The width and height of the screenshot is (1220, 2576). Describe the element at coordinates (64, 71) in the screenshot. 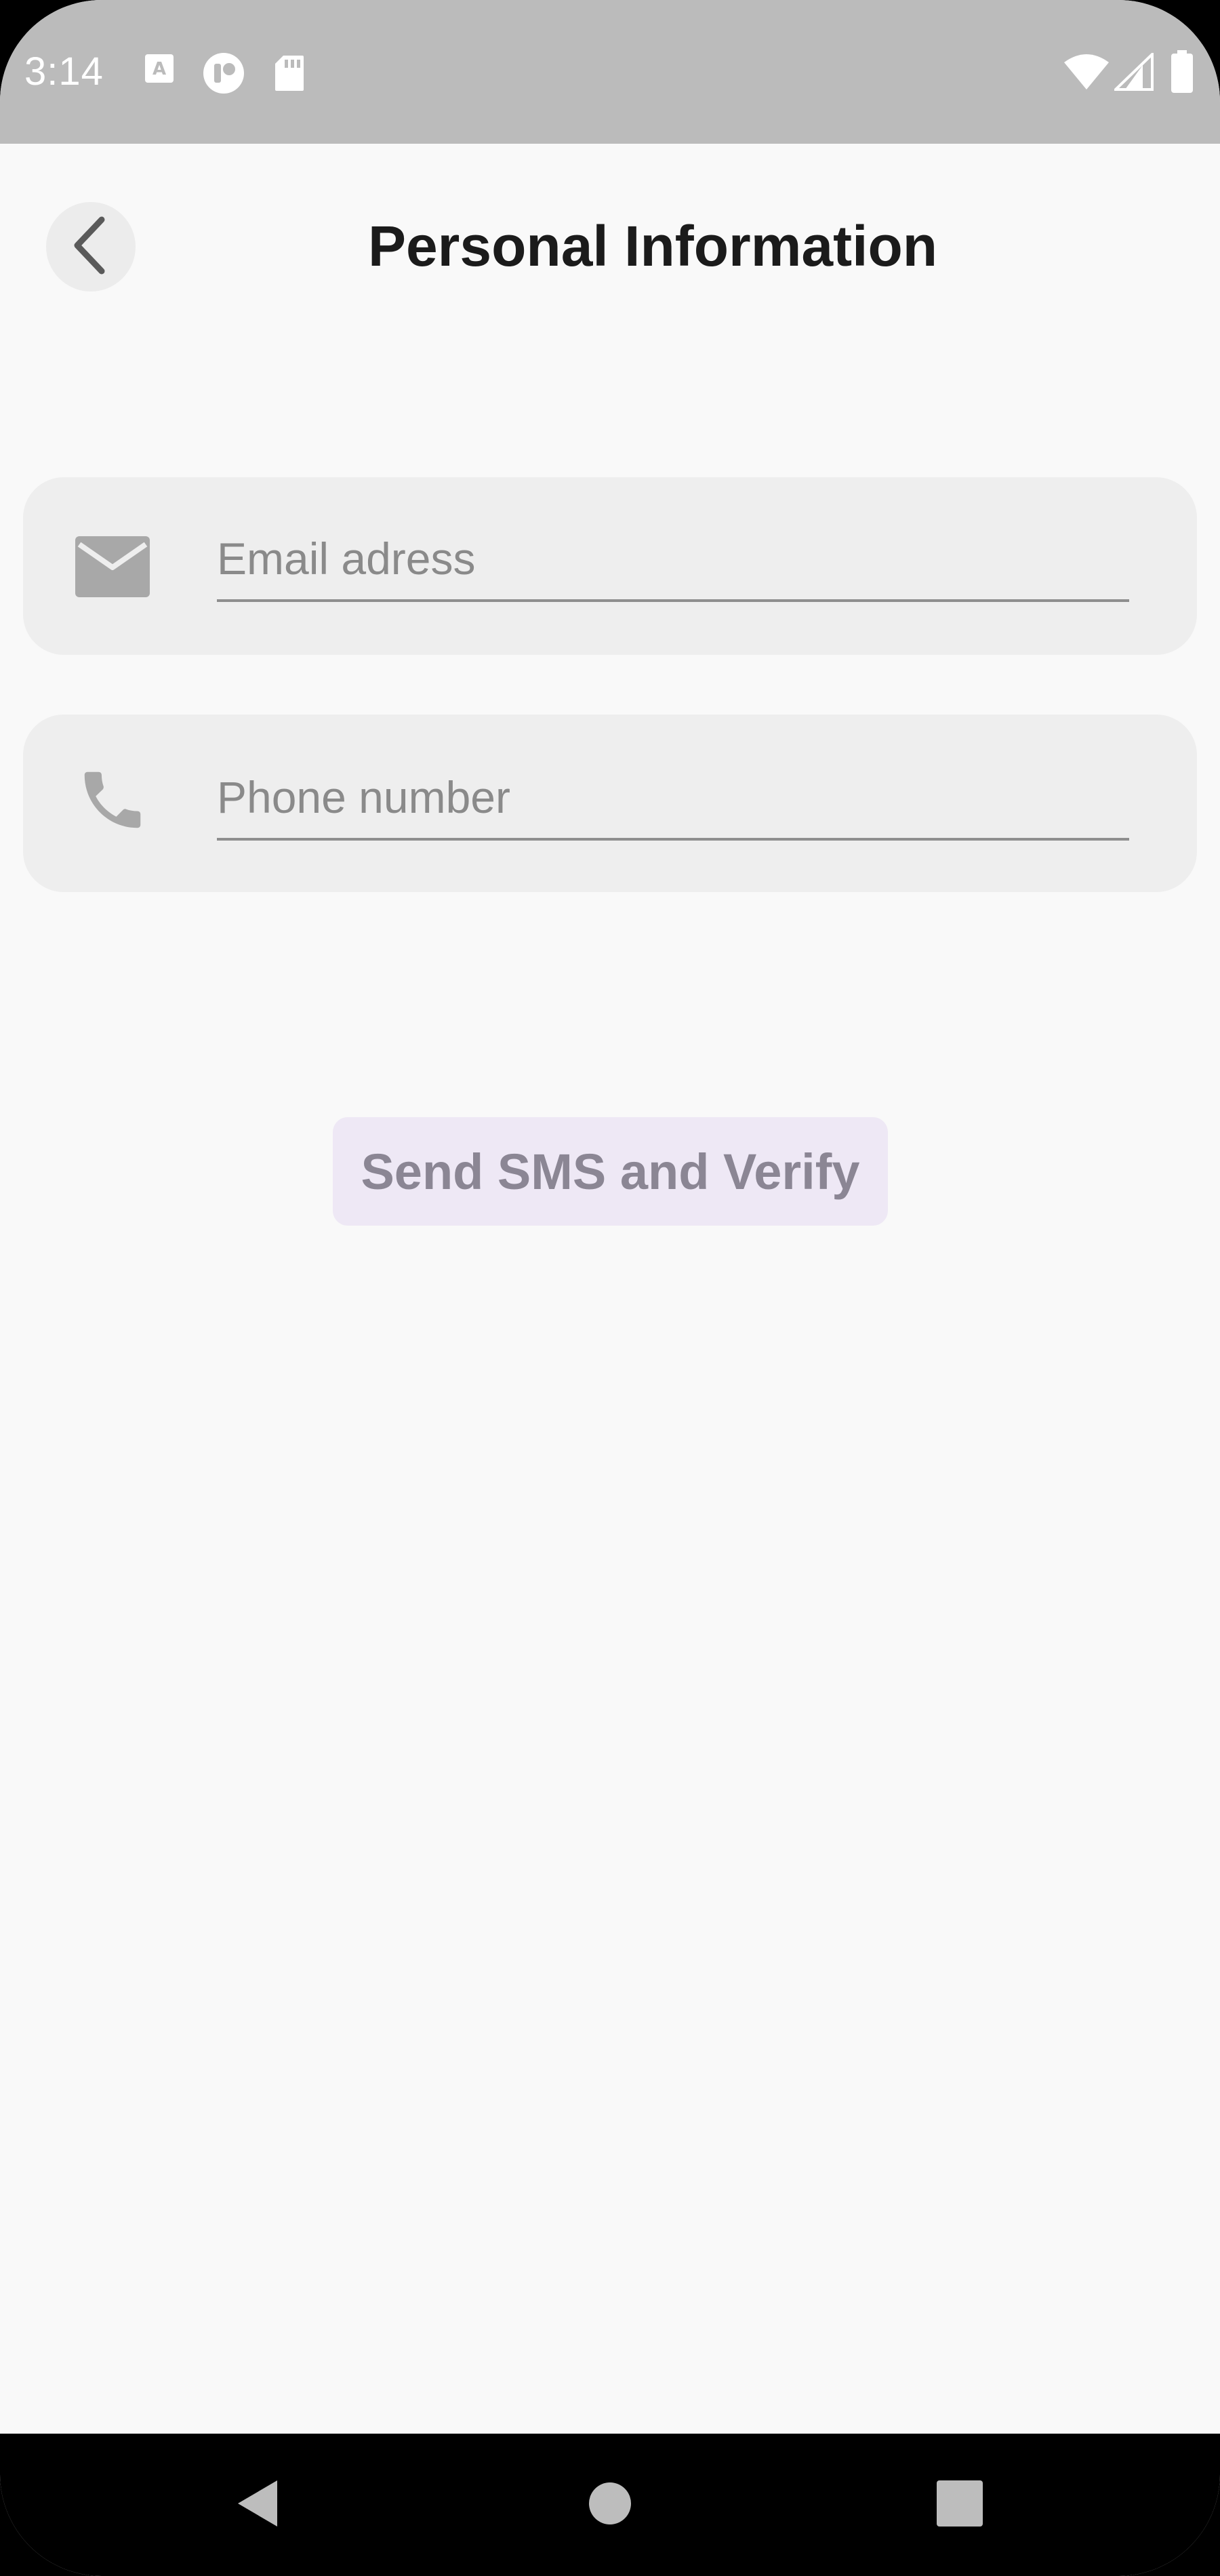

I see `status-time: 3:14` at that location.